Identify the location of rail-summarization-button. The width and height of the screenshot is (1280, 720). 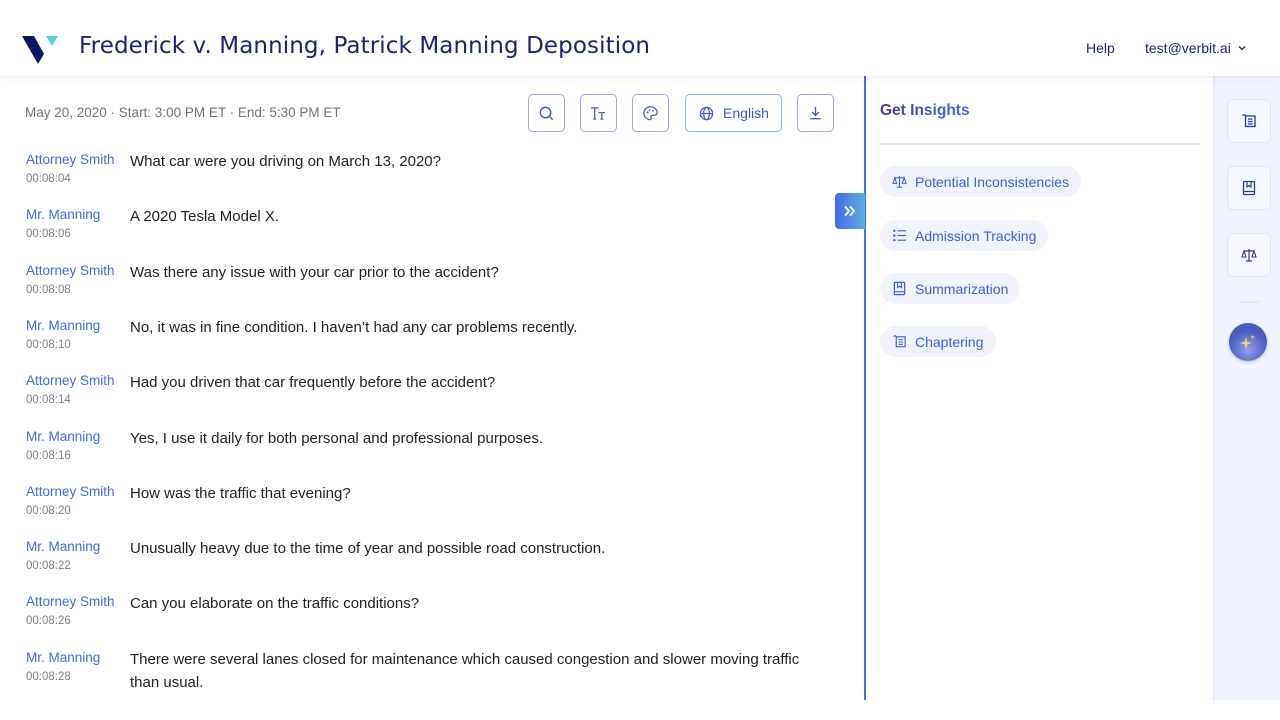
(1249, 188).